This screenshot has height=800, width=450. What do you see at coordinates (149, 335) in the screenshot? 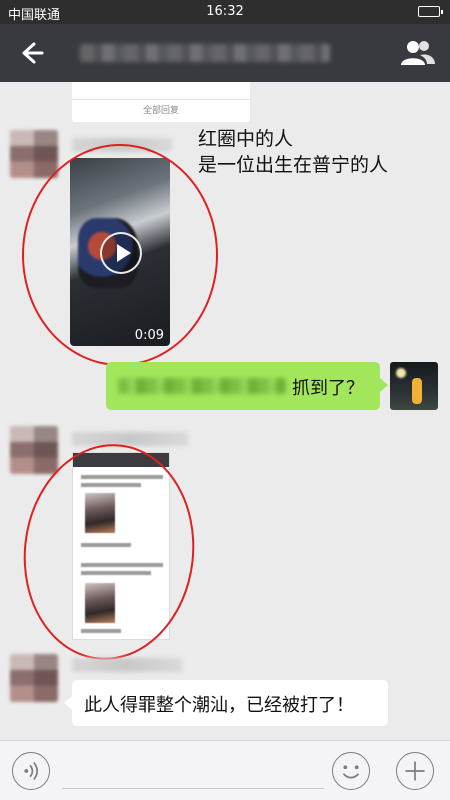
I see `video-duration: 0:09` at bounding box center [149, 335].